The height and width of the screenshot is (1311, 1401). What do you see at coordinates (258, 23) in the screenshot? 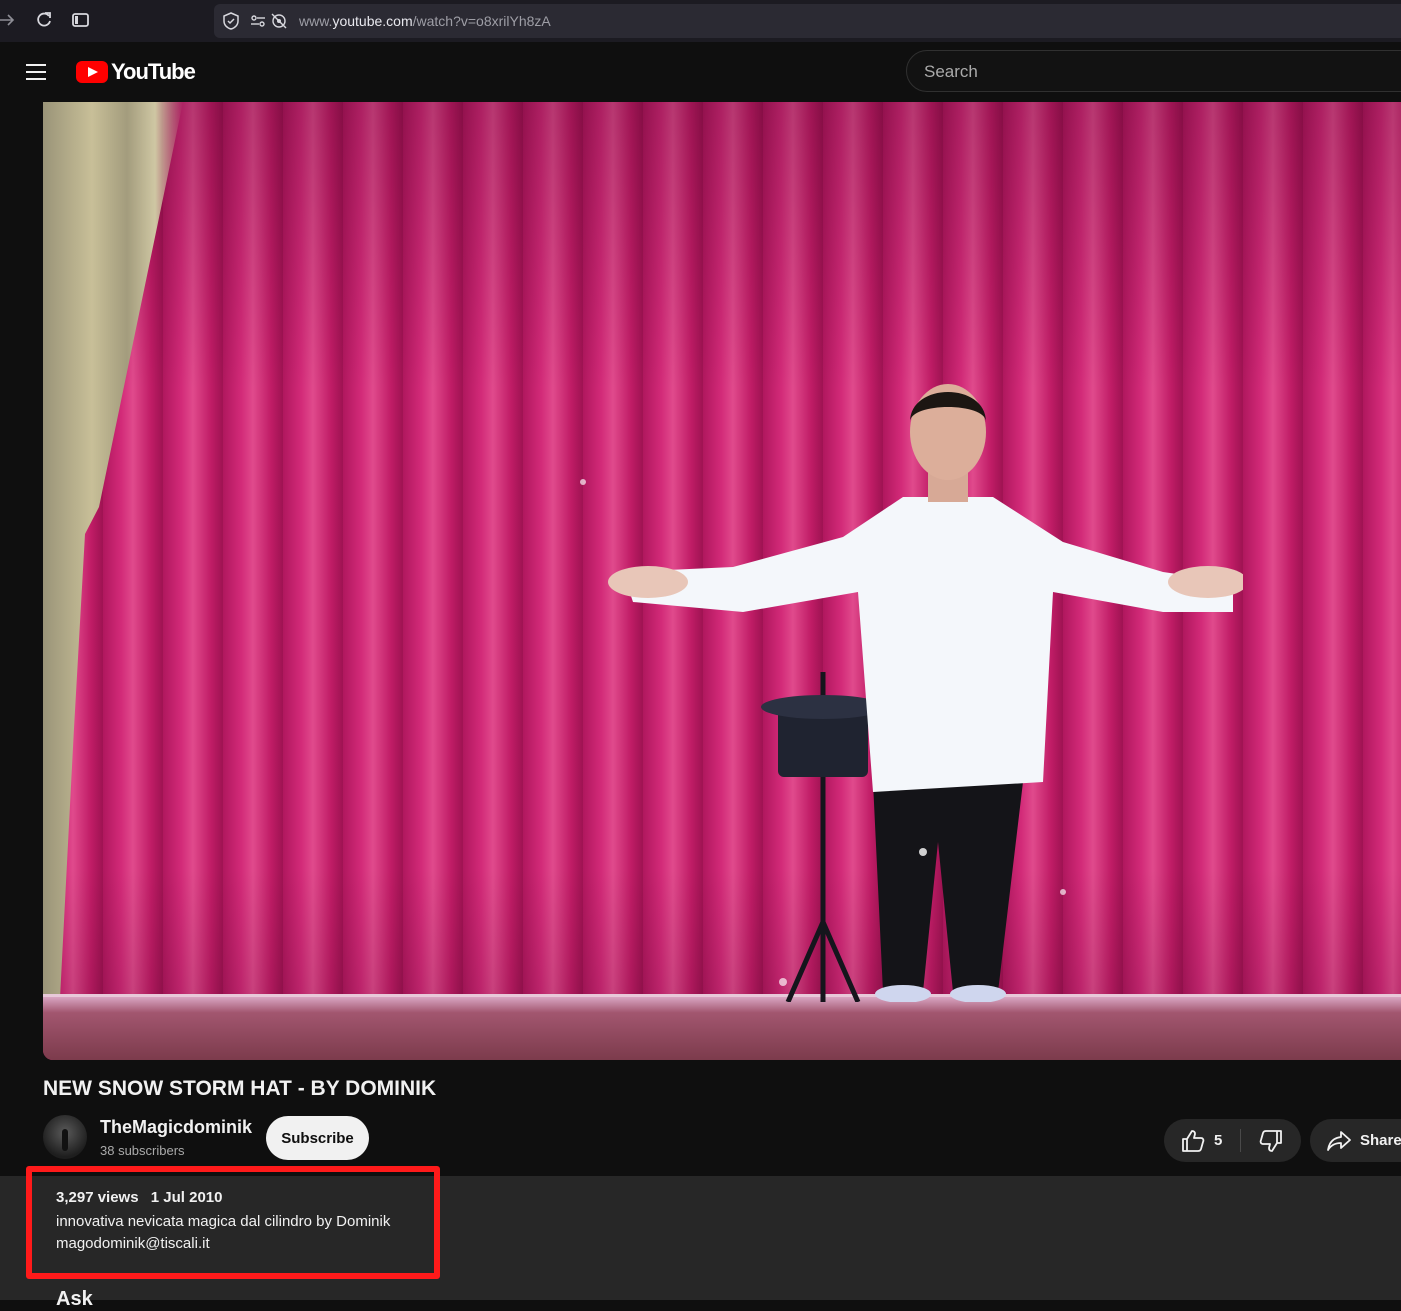
I see `permissions-icon` at bounding box center [258, 23].